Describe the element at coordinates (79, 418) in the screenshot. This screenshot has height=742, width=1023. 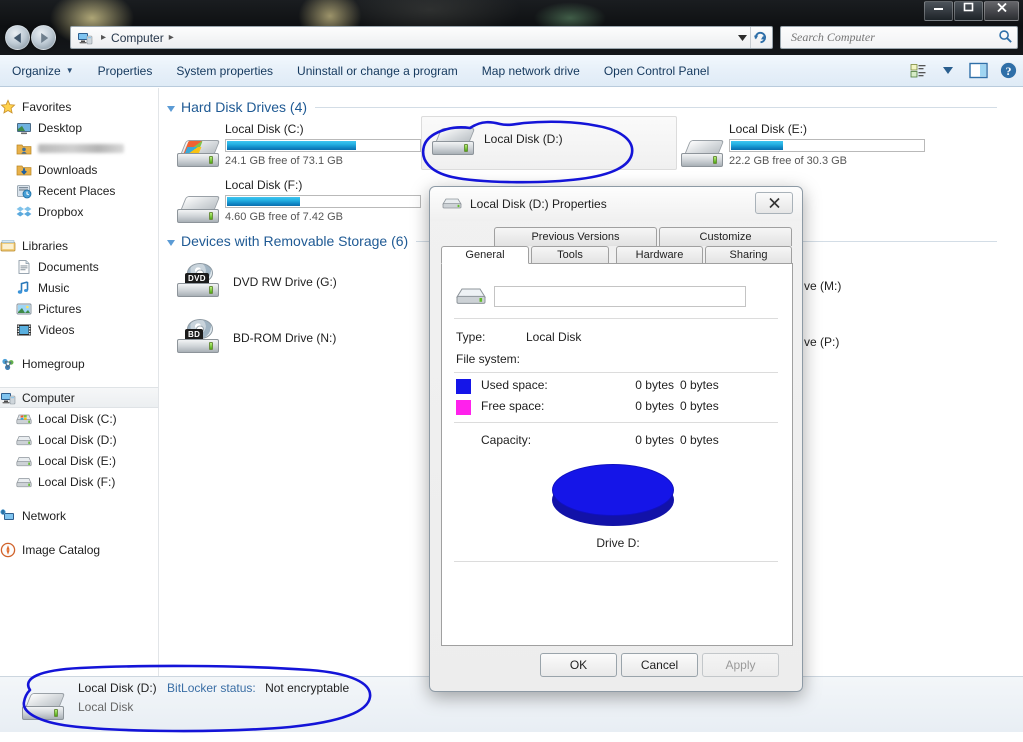
I see `sidebar-item-local-disk-c: Local Disk (C:)` at that location.